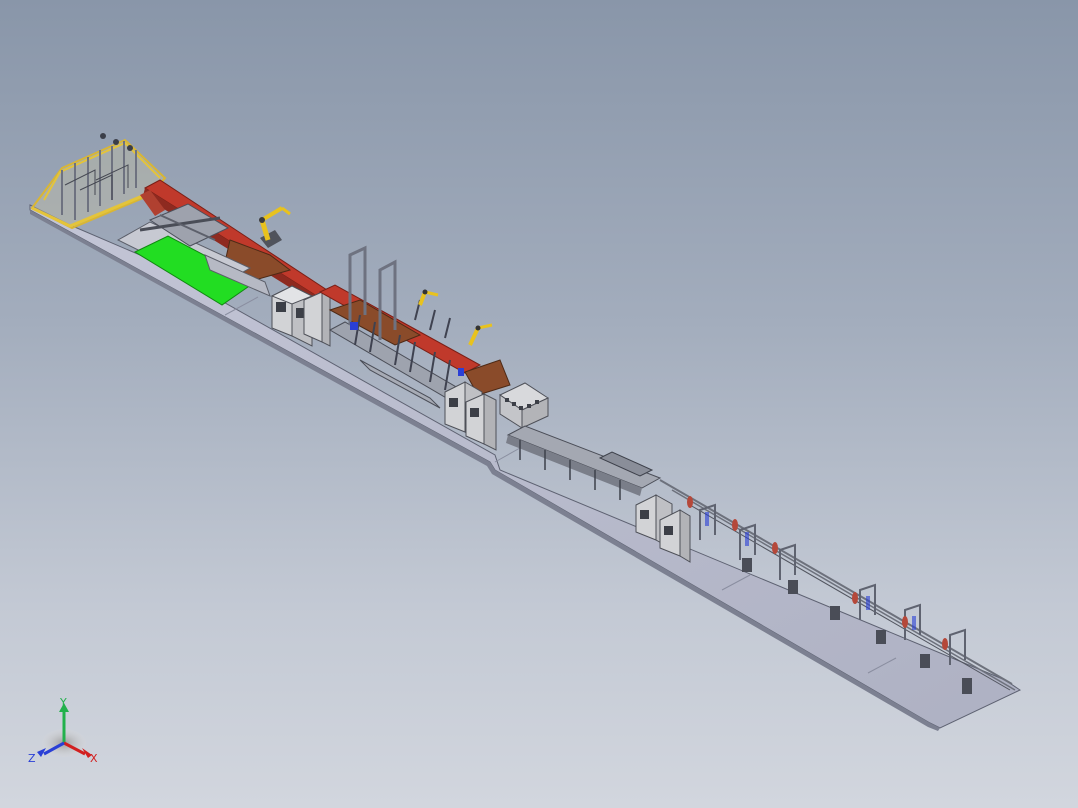 This screenshot has height=808, width=1078. I want to click on control-panel-box, so click(524, 405).